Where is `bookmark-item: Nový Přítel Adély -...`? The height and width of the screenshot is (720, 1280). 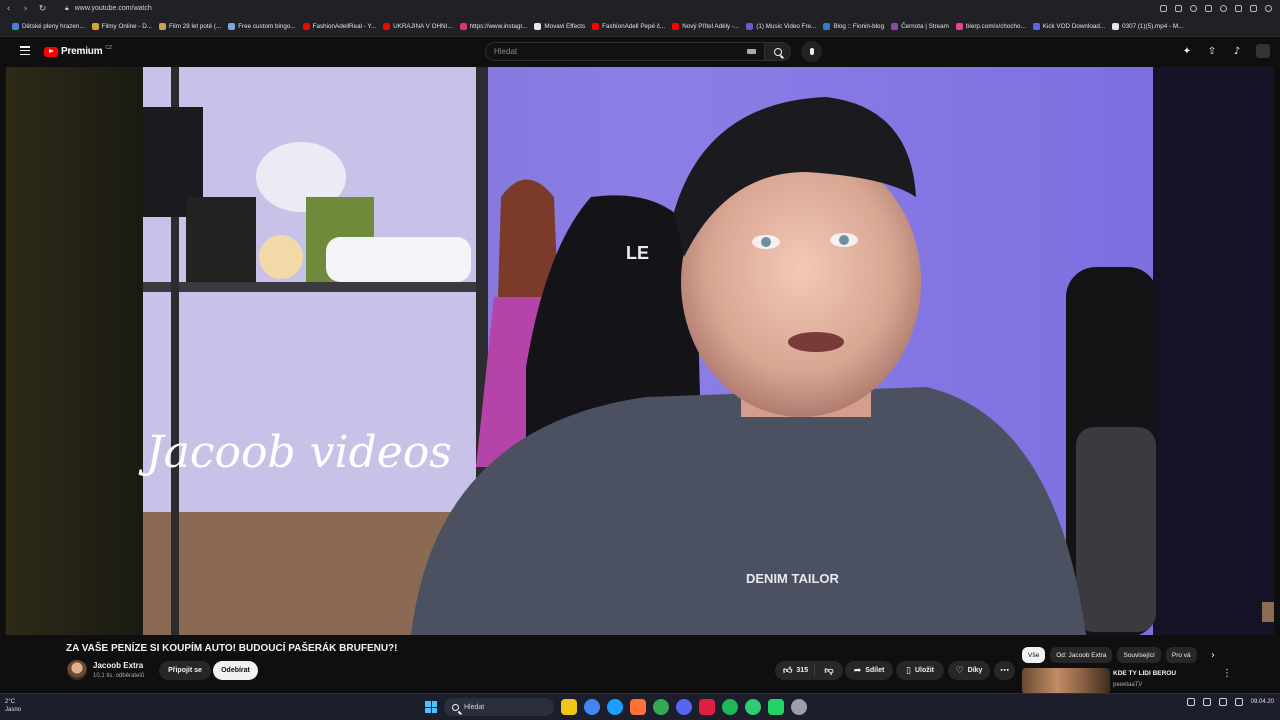
bookmark-item: Nový Přítel Adély -... is located at coordinates (705, 26).